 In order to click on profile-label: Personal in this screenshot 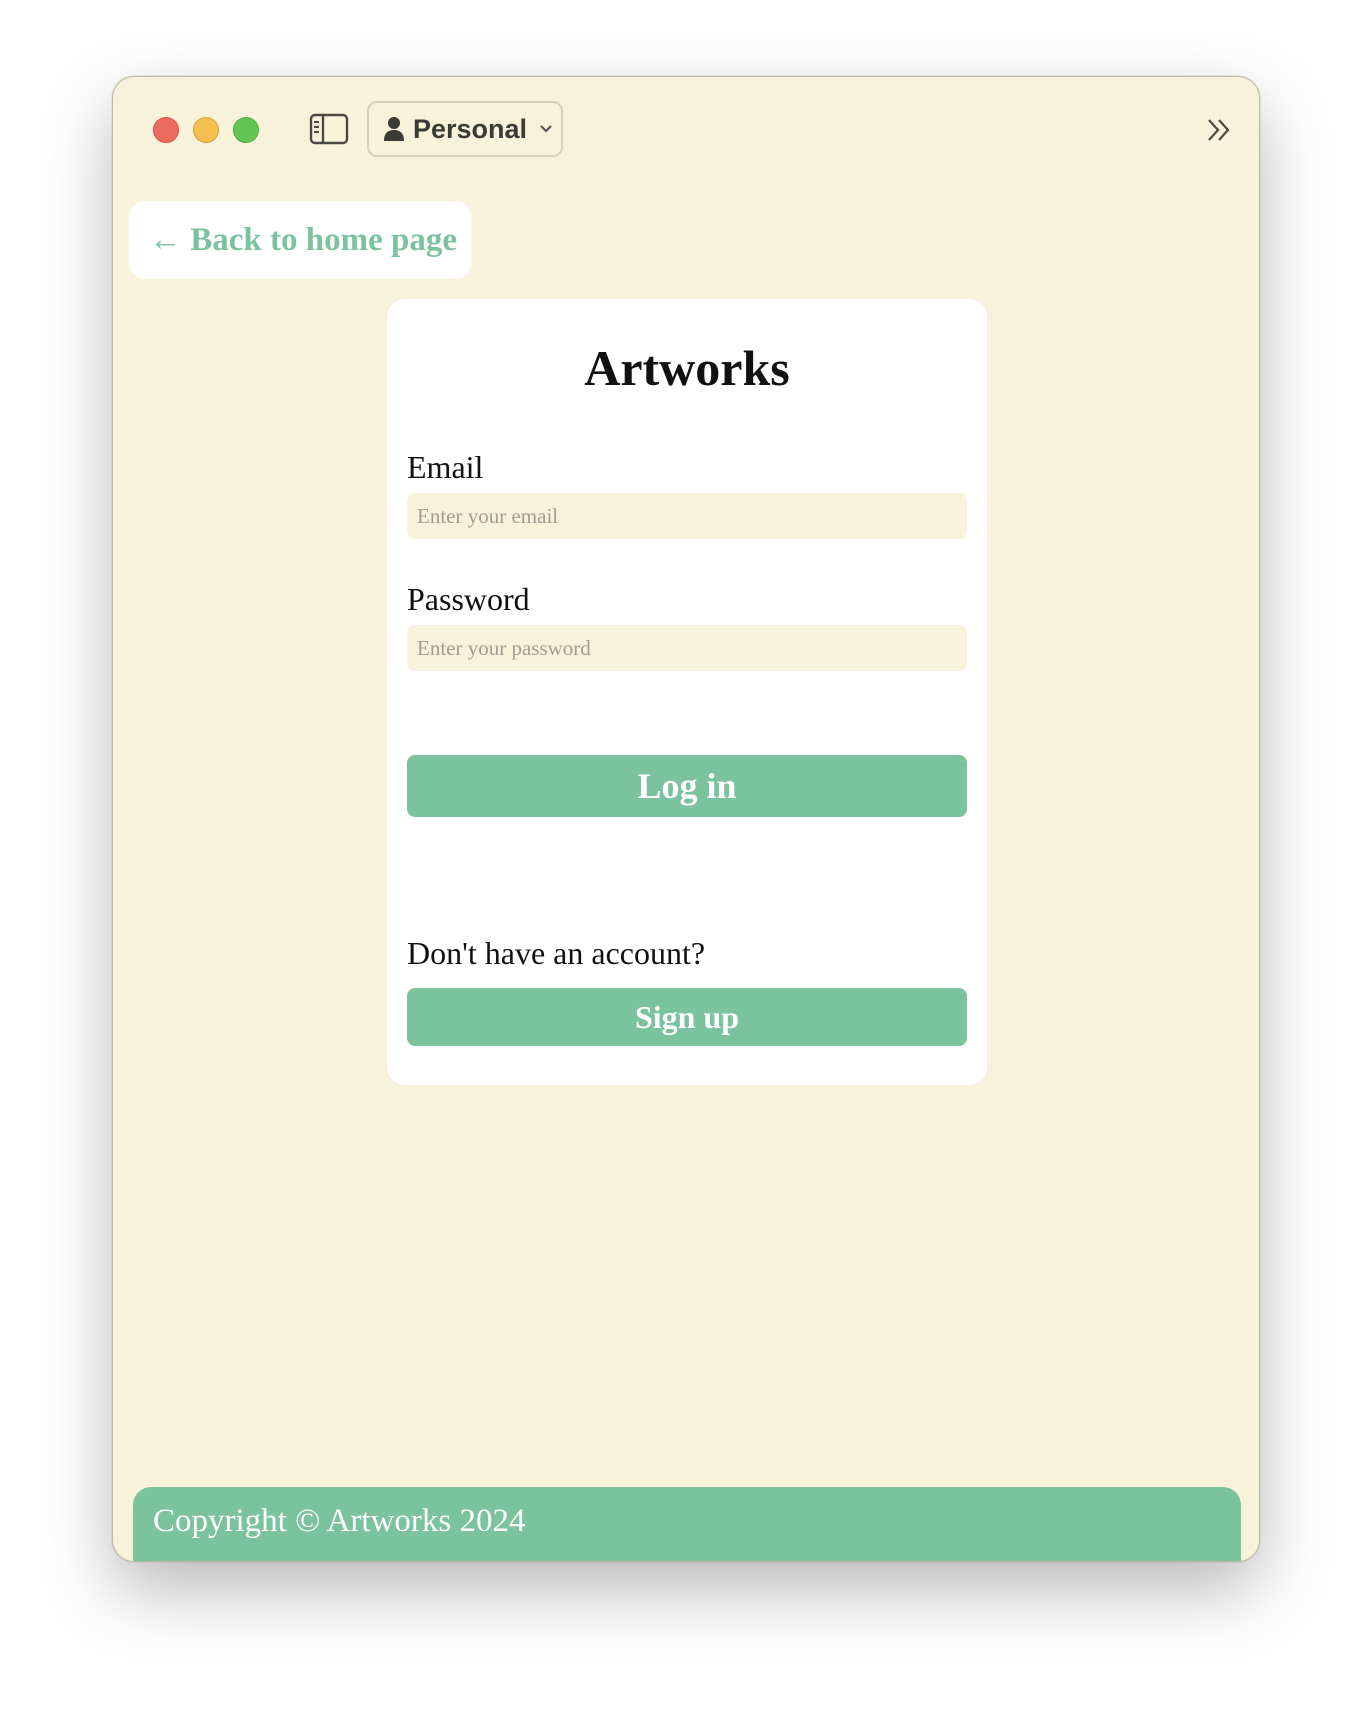, I will do `click(470, 128)`.